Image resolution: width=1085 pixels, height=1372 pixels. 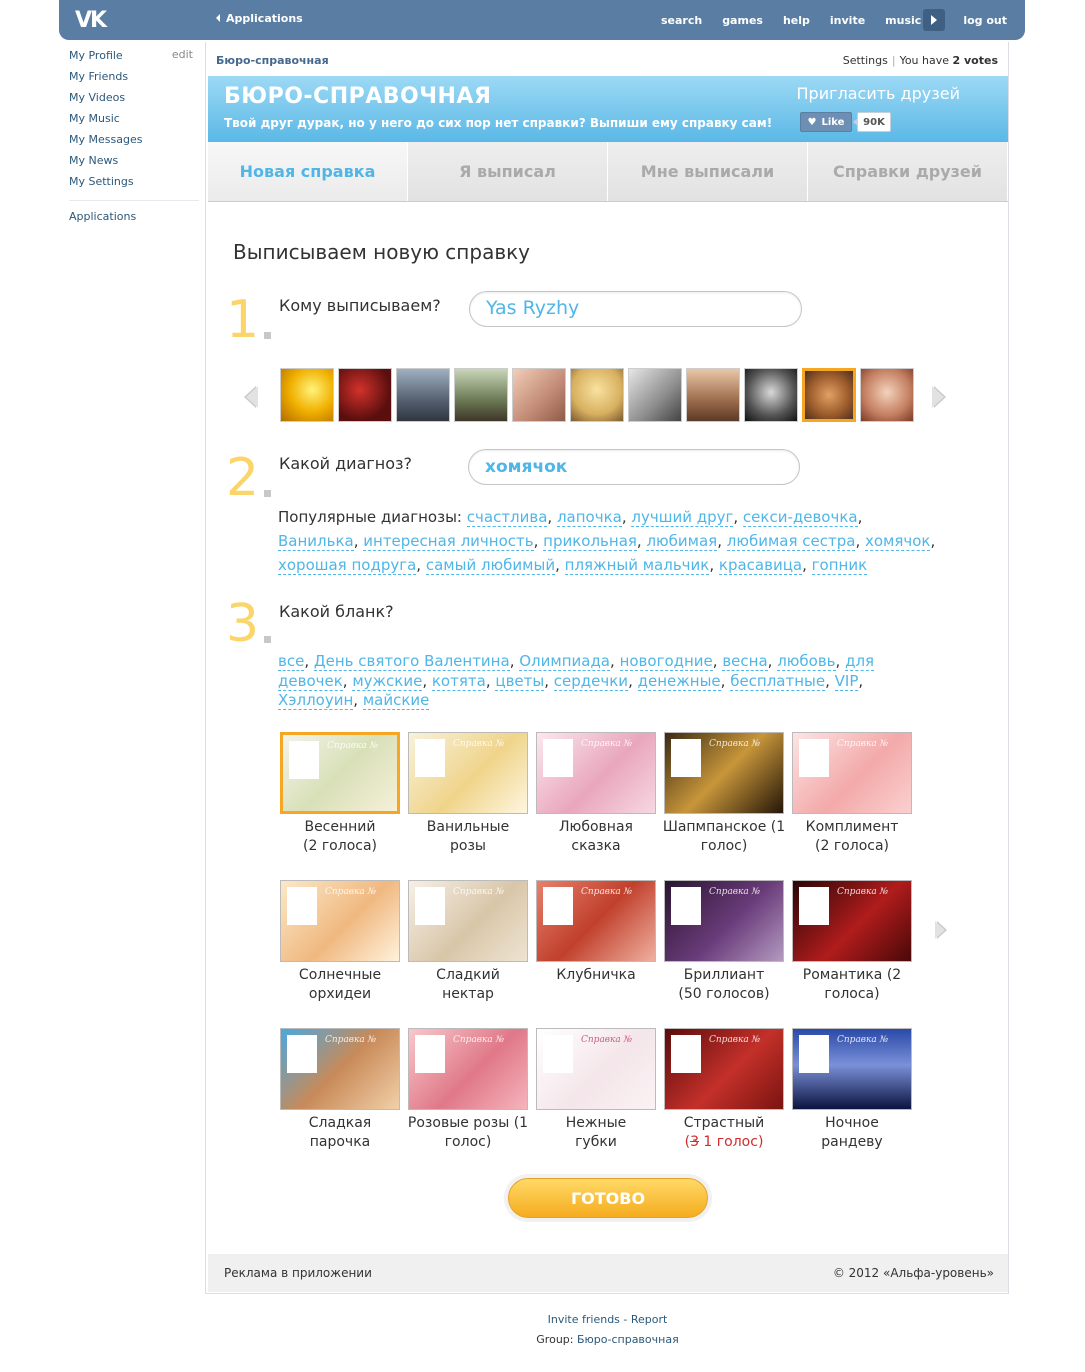 What do you see at coordinates (590, 541) in the screenshot?
I see `diagnosis-link: прикольная` at bounding box center [590, 541].